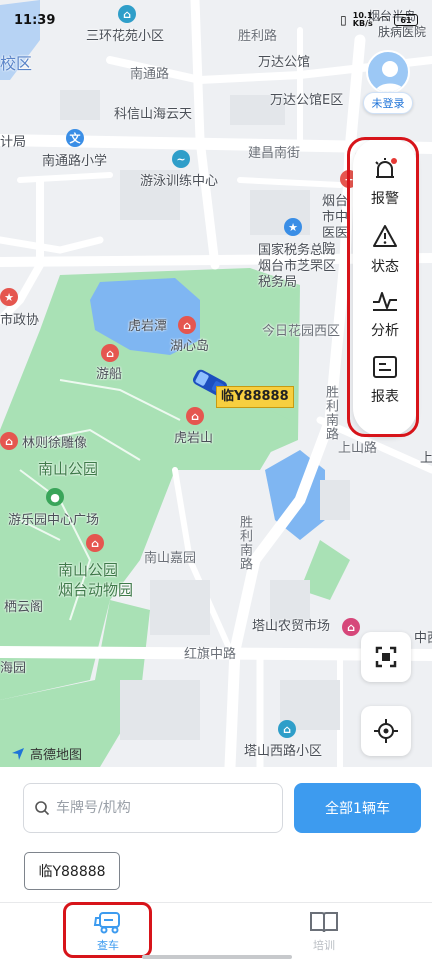 The width and height of the screenshot is (432, 964). Describe the element at coordinates (385, 236) in the screenshot. I see `warning-icon` at that location.